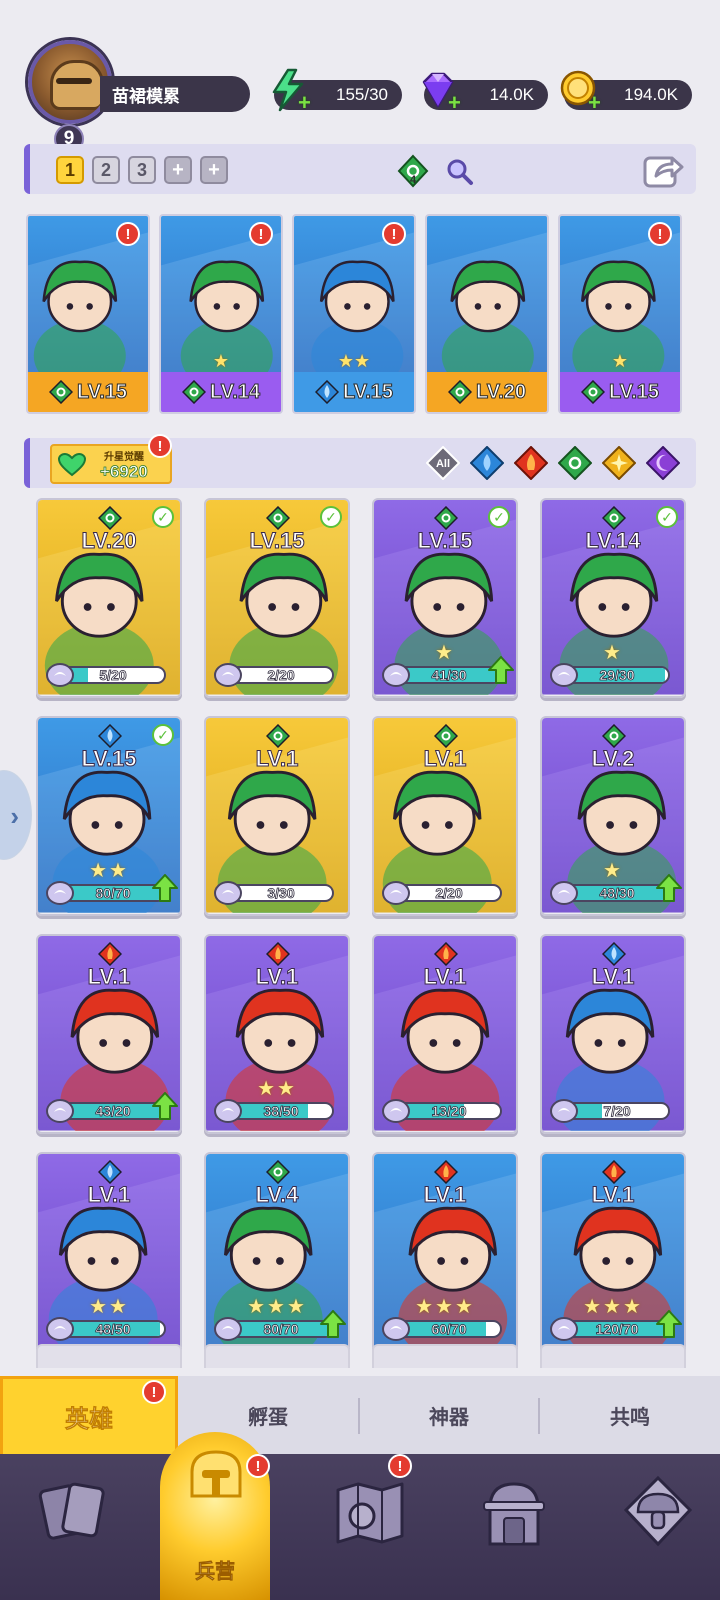  What do you see at coordinates (663, 463) in the screenshot?
I see `filter-dark-icon` at bounding box center [663, 463].